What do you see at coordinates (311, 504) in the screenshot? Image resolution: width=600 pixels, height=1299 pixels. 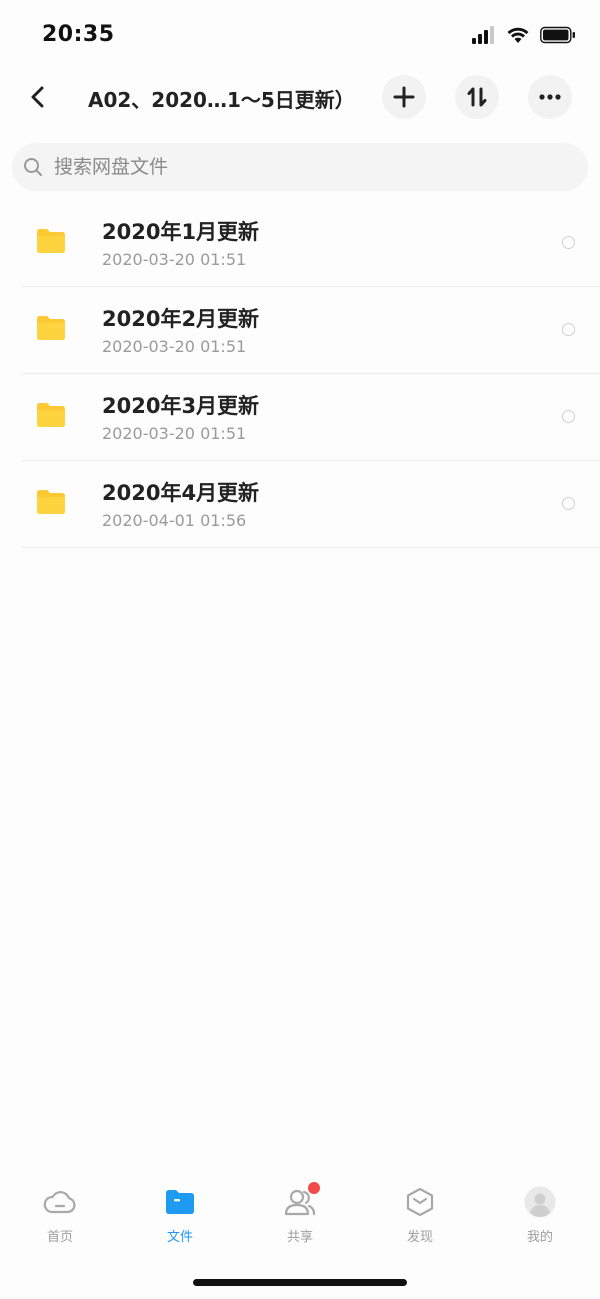 I see `file-row-4: 2020年4月更新 2020-04-01 01:56` at bounding box center [311, 504].